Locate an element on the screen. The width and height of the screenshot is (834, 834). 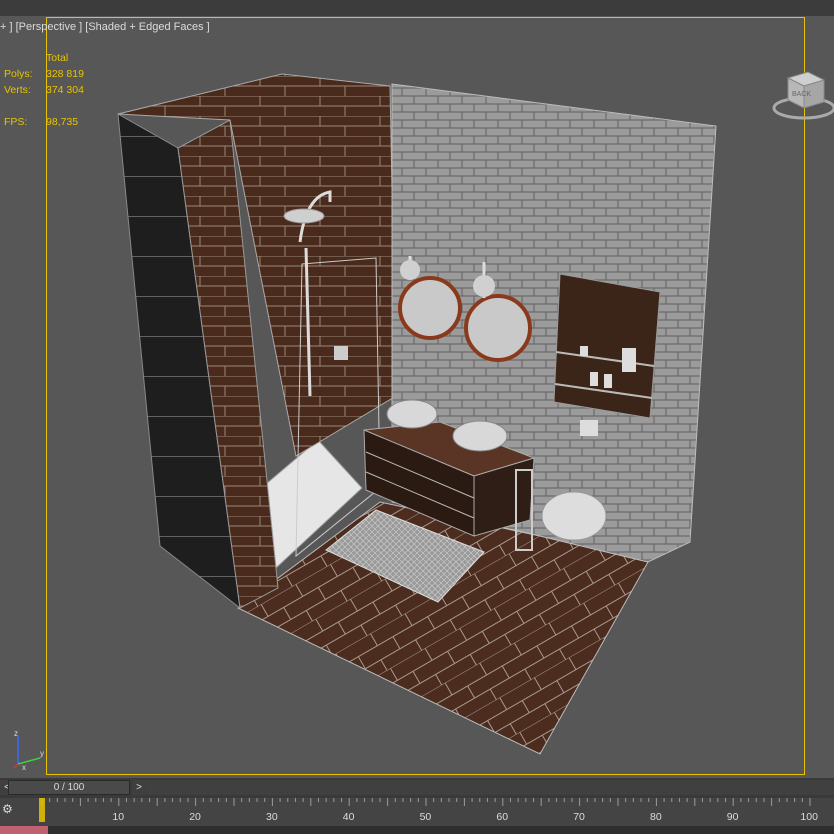
status-accent is located at coordinates (24, 830).